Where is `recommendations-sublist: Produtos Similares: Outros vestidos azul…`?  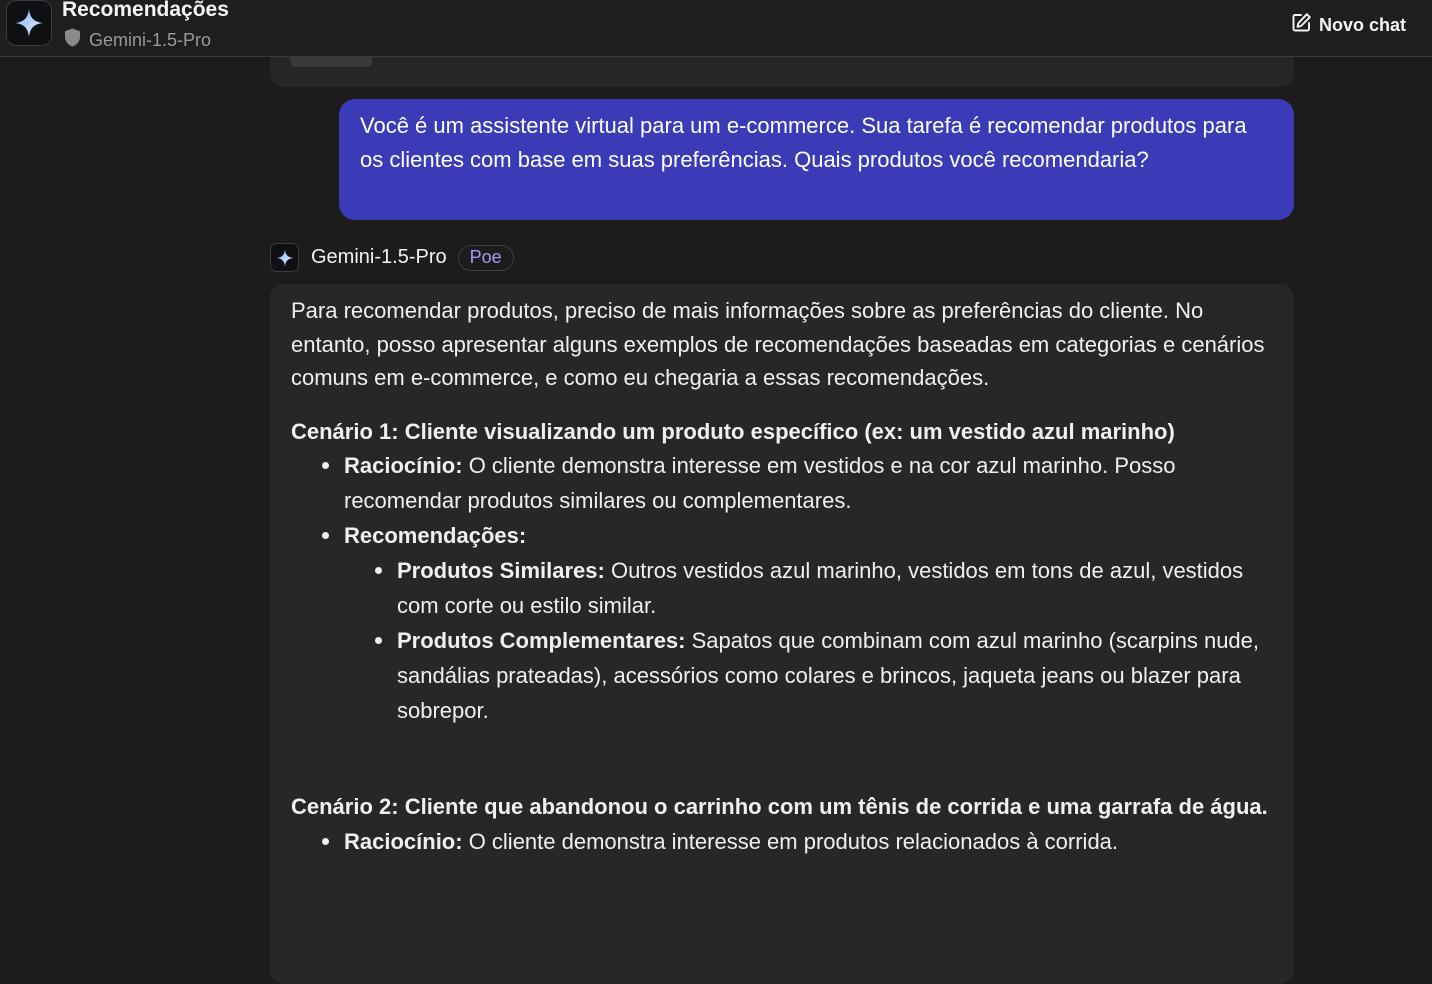
recommendations-sublist: Produtos Similares: Outros vestidos azul… is located at coordinates (809, 640).